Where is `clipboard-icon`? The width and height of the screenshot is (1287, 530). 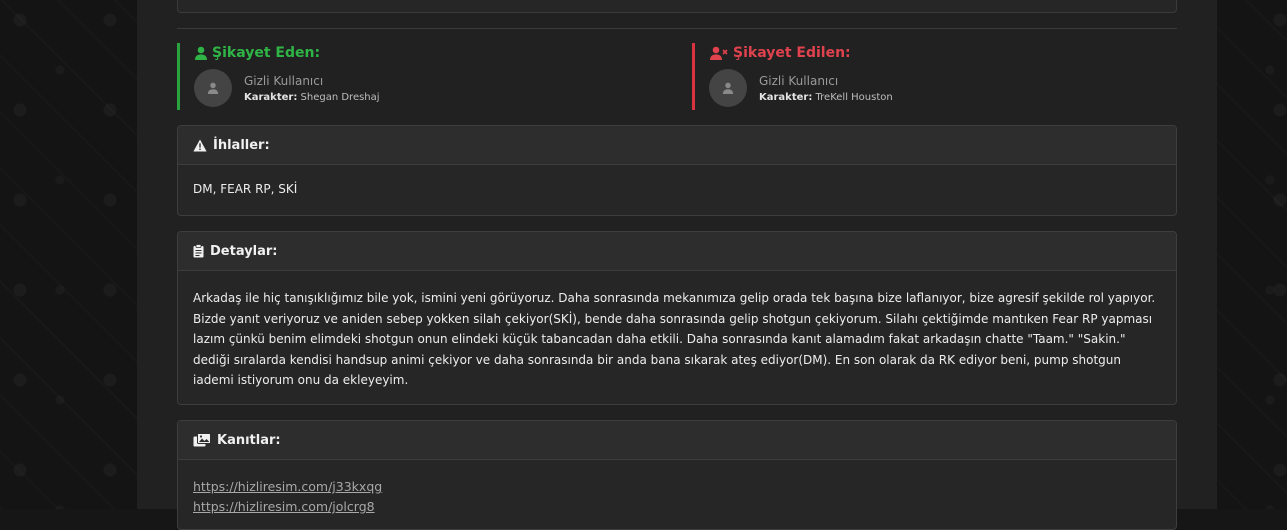
clipboard-icon is located at coordinates (198, 251).